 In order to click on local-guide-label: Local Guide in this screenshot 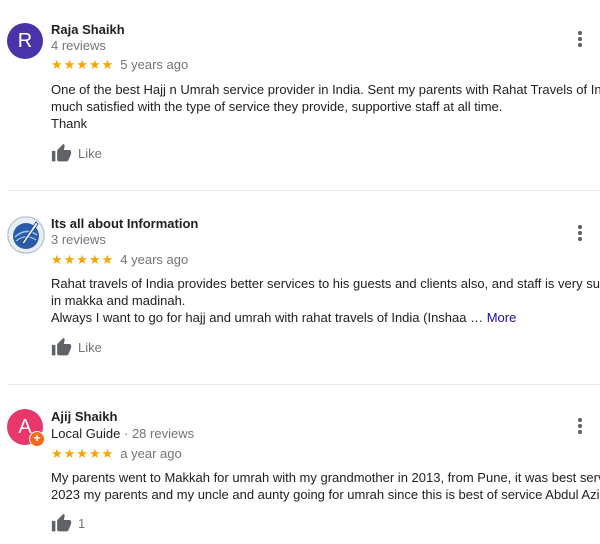, I will do `click(86, 433)`.